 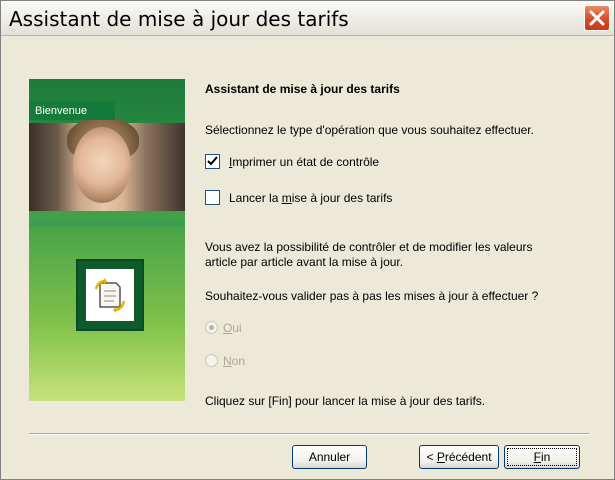 I want to click on document-arrows-icon, so click(x=110, y=295).